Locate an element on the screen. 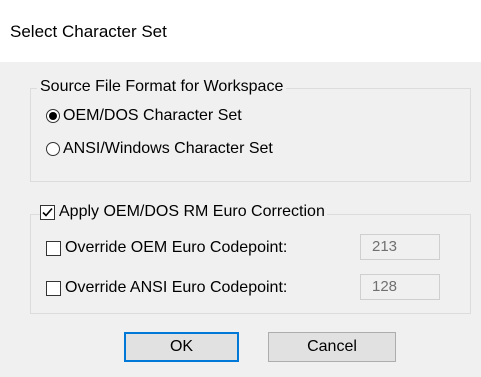 The image size is (481, 377). apply-euro-correction-label: Apply OEM/DOS RM Euro Correction is located at coordinates (192, 211).